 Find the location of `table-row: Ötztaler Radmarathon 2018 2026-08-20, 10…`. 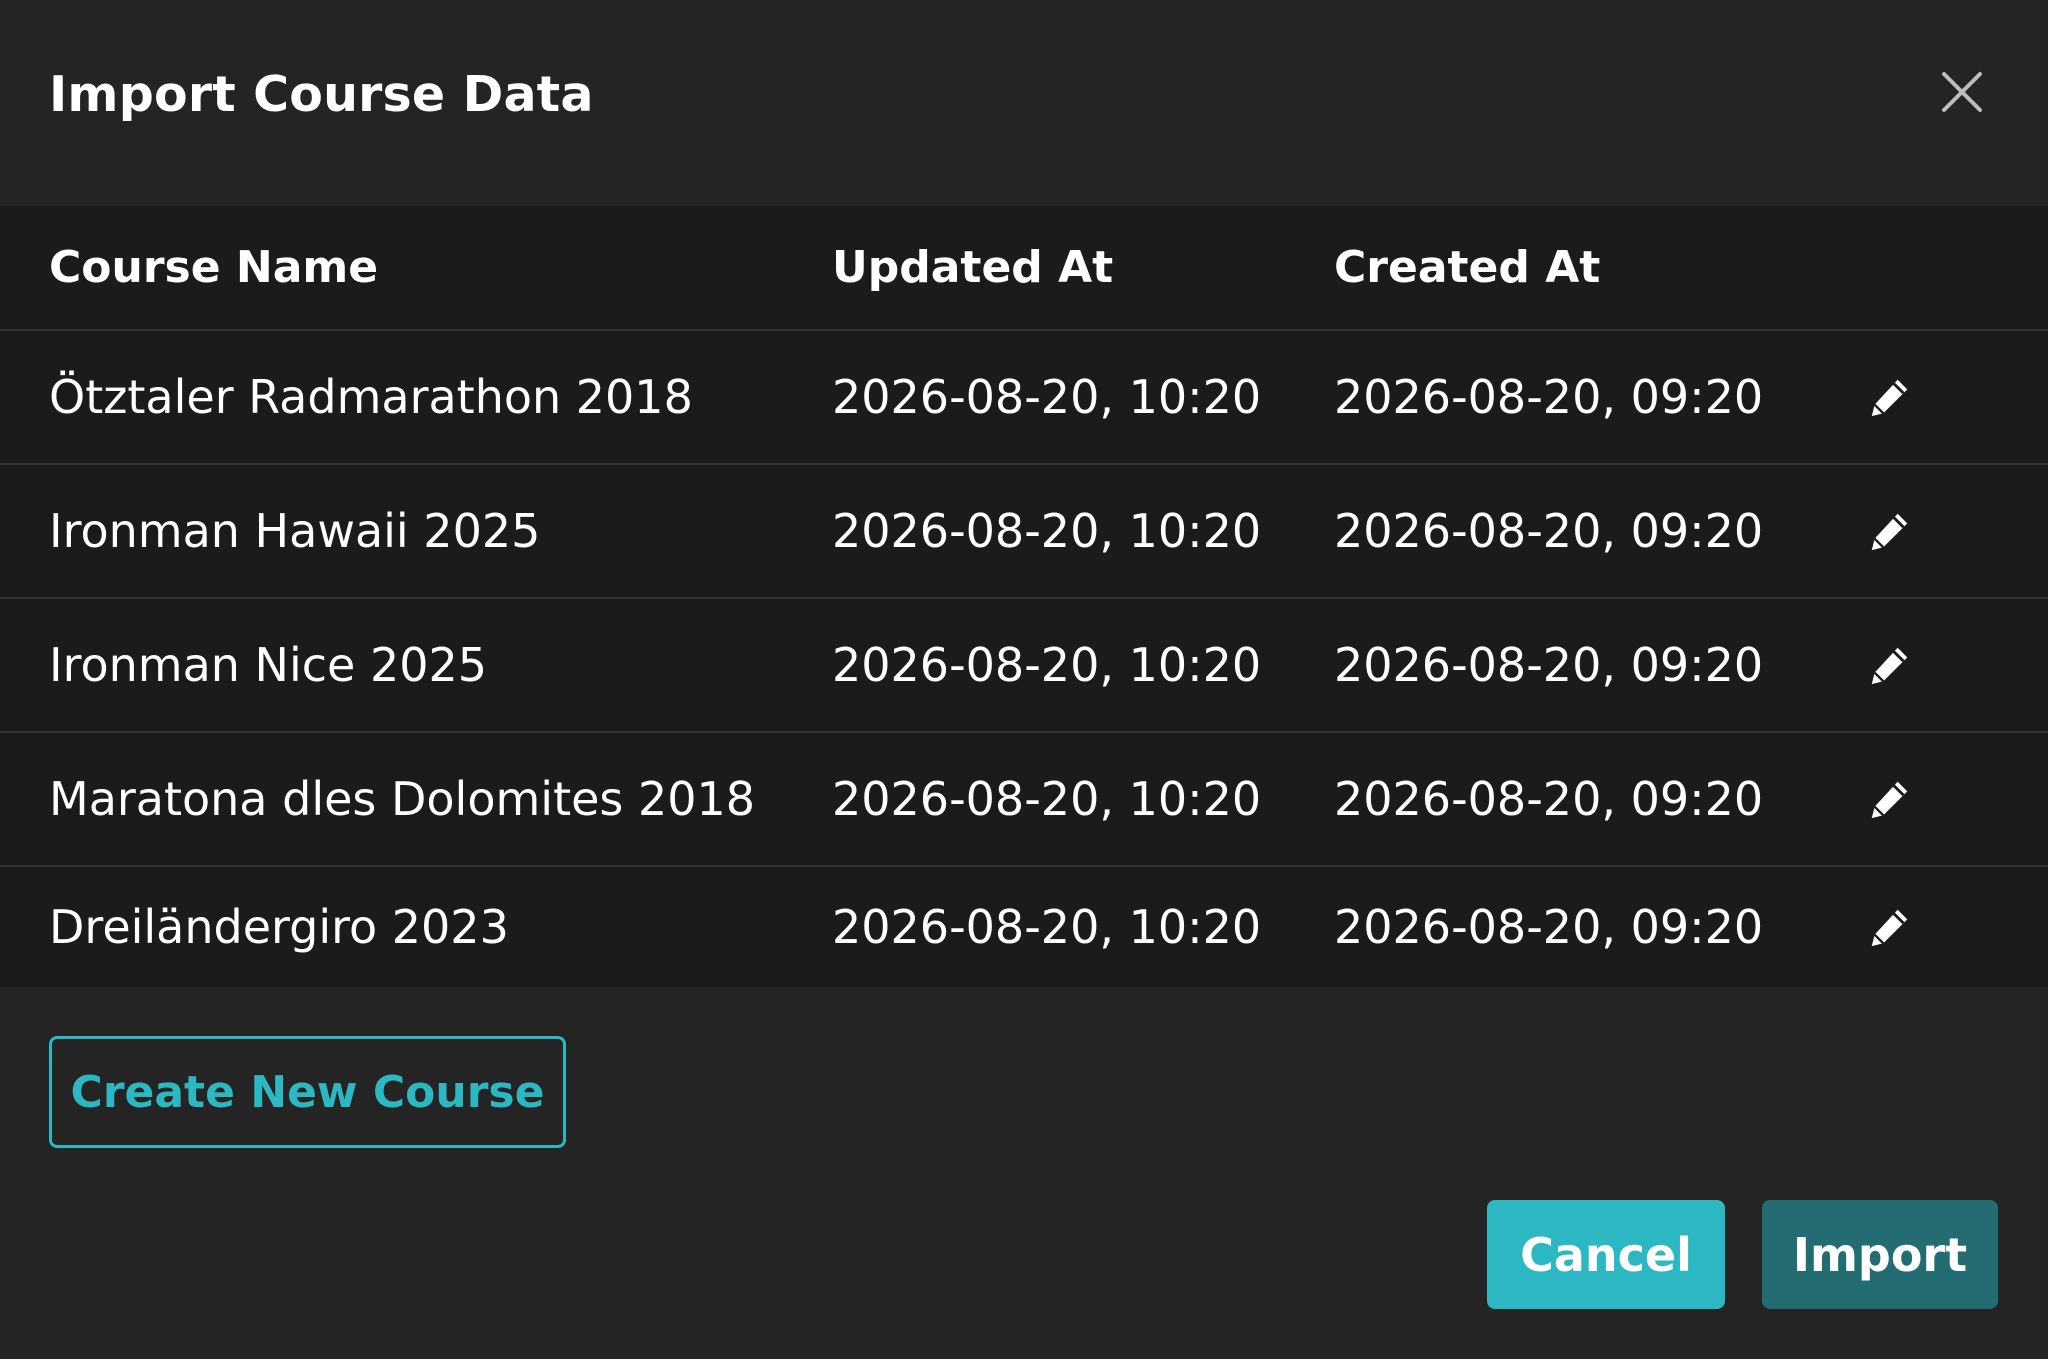

table-row: Ötztaler Radmarathon 2018 2026-08-20, 10… is located at coordinates (1024, 398).